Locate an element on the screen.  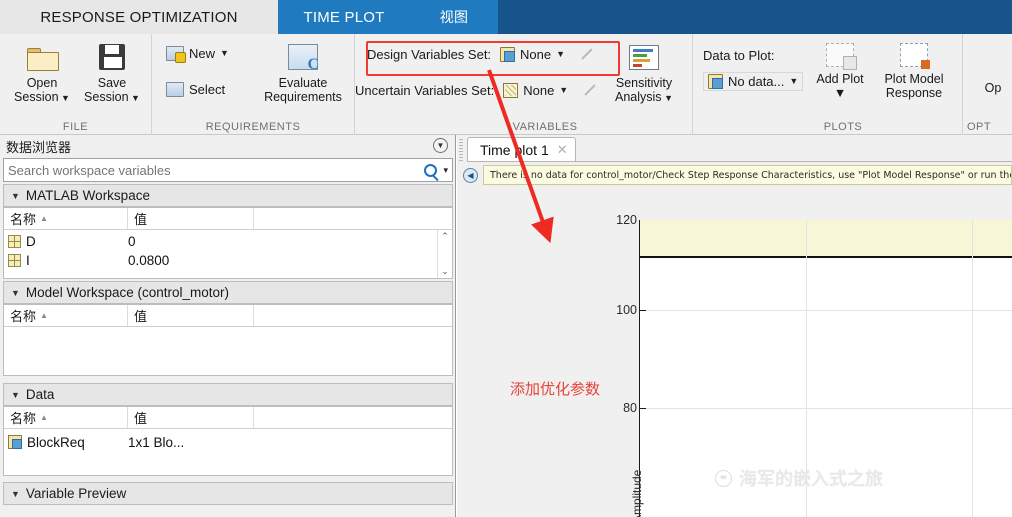
open-session-label-1: Open is located at coordinates (42, 83).